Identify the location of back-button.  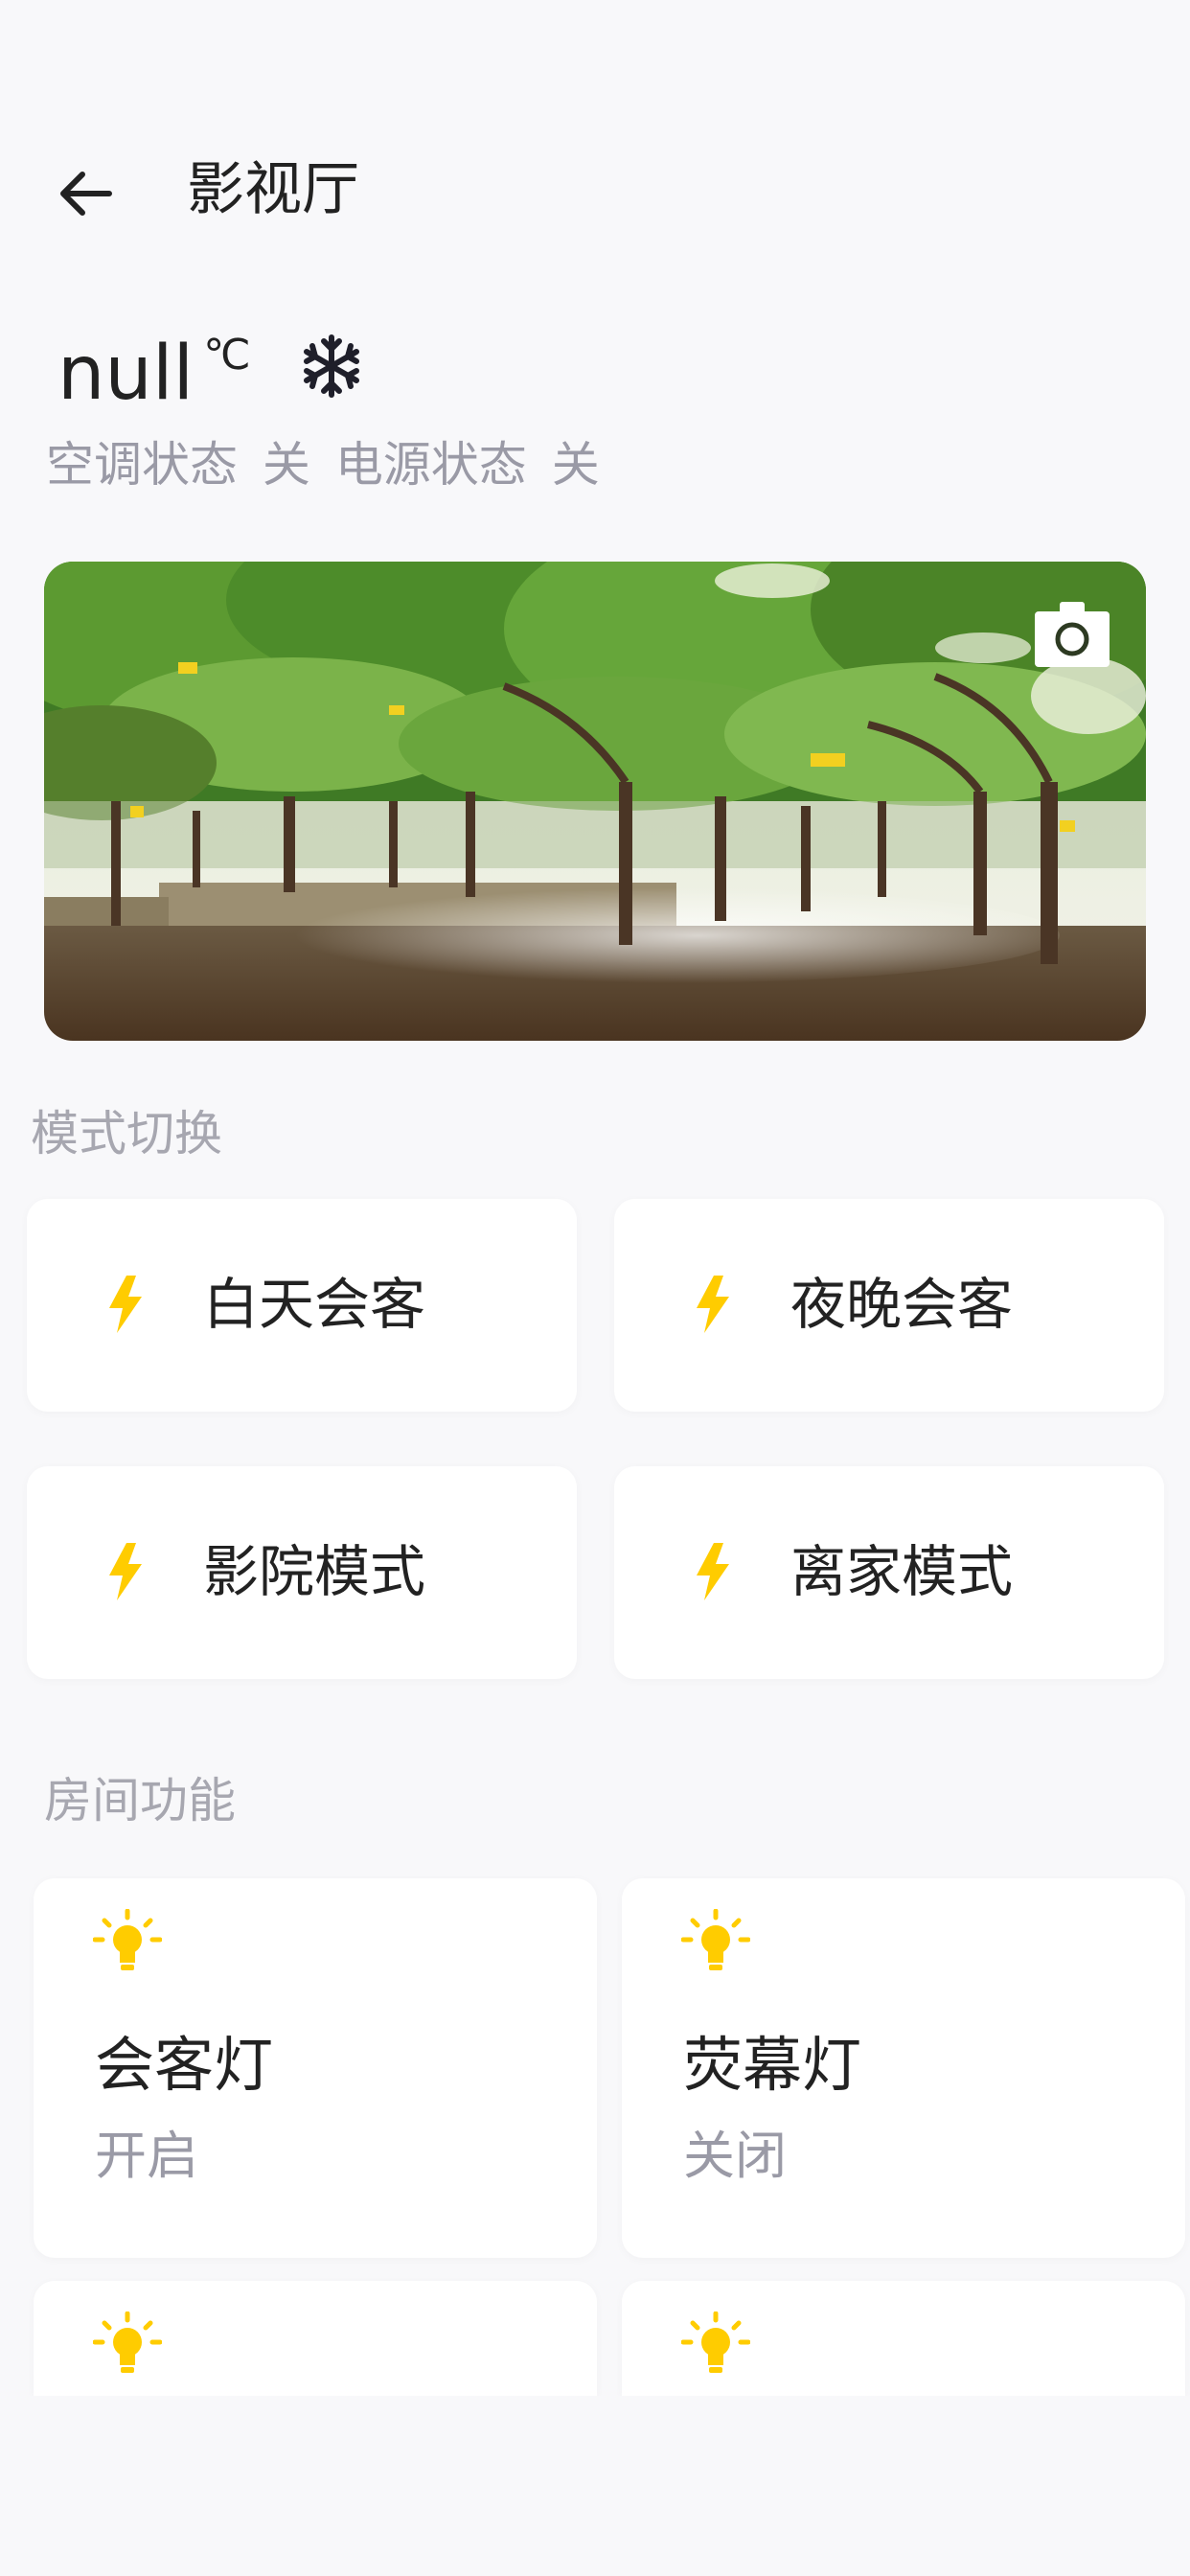
(87, 193).